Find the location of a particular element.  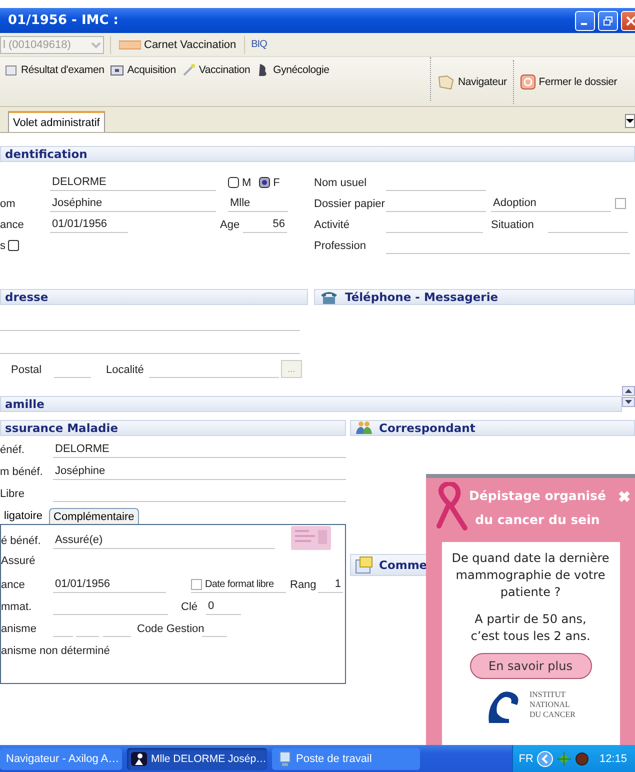

field-label: Profession is located at coordinates (340, 247).